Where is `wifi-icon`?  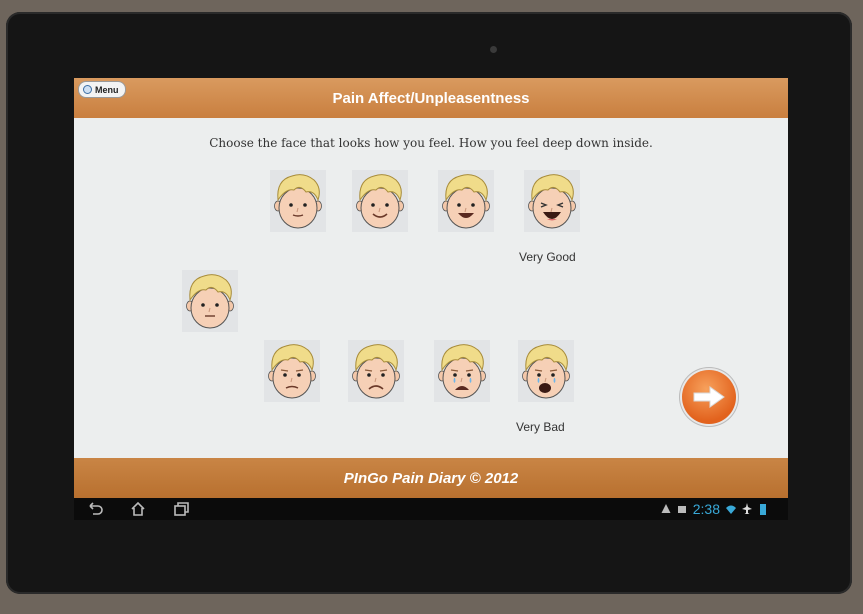
wifi-icon is located at coordinates (731, 509).